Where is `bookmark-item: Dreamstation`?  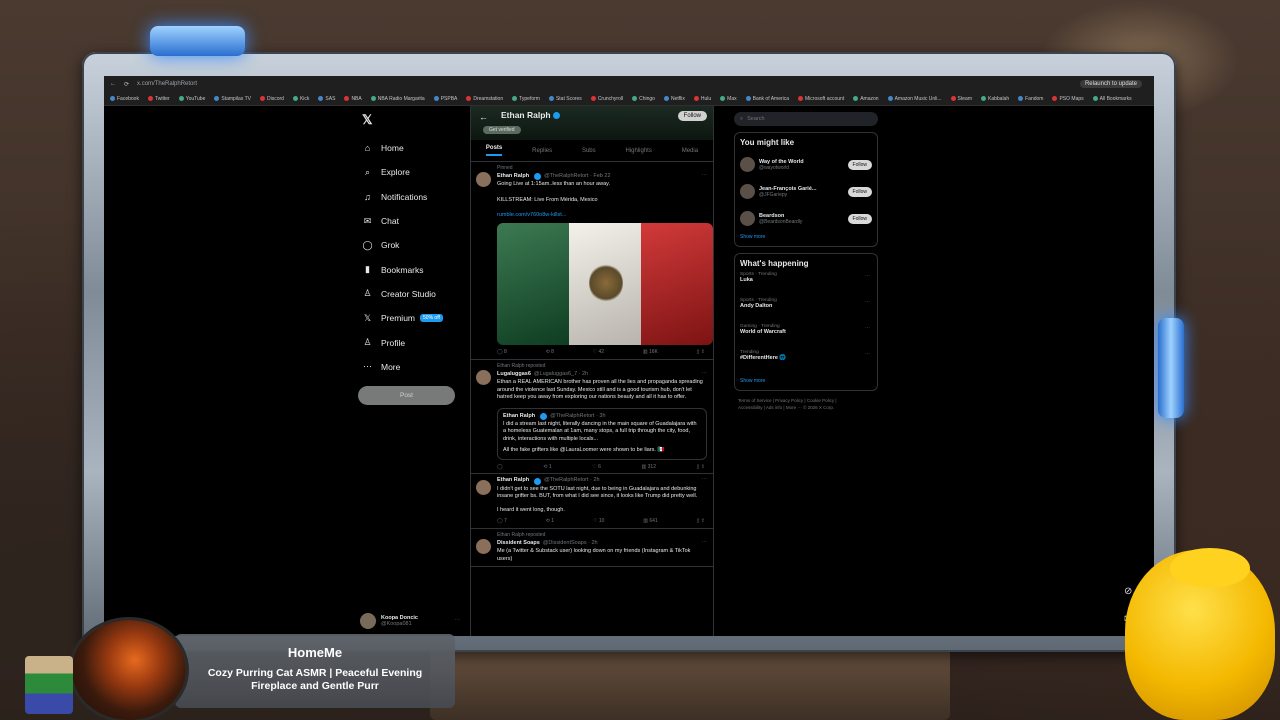
bookmark-item: Dreamstation is located at coordinates (484, 99).